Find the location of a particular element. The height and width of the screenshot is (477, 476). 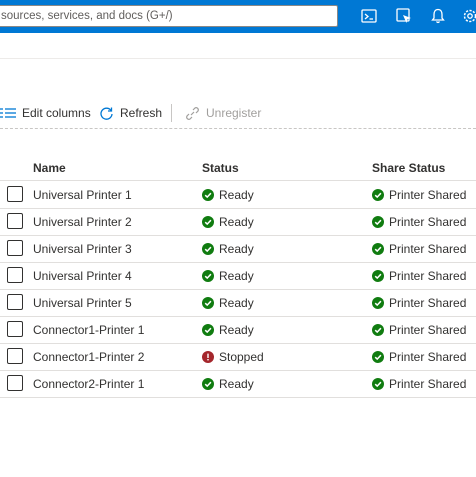

error-circle-icon is located at coordinates (208, 357).